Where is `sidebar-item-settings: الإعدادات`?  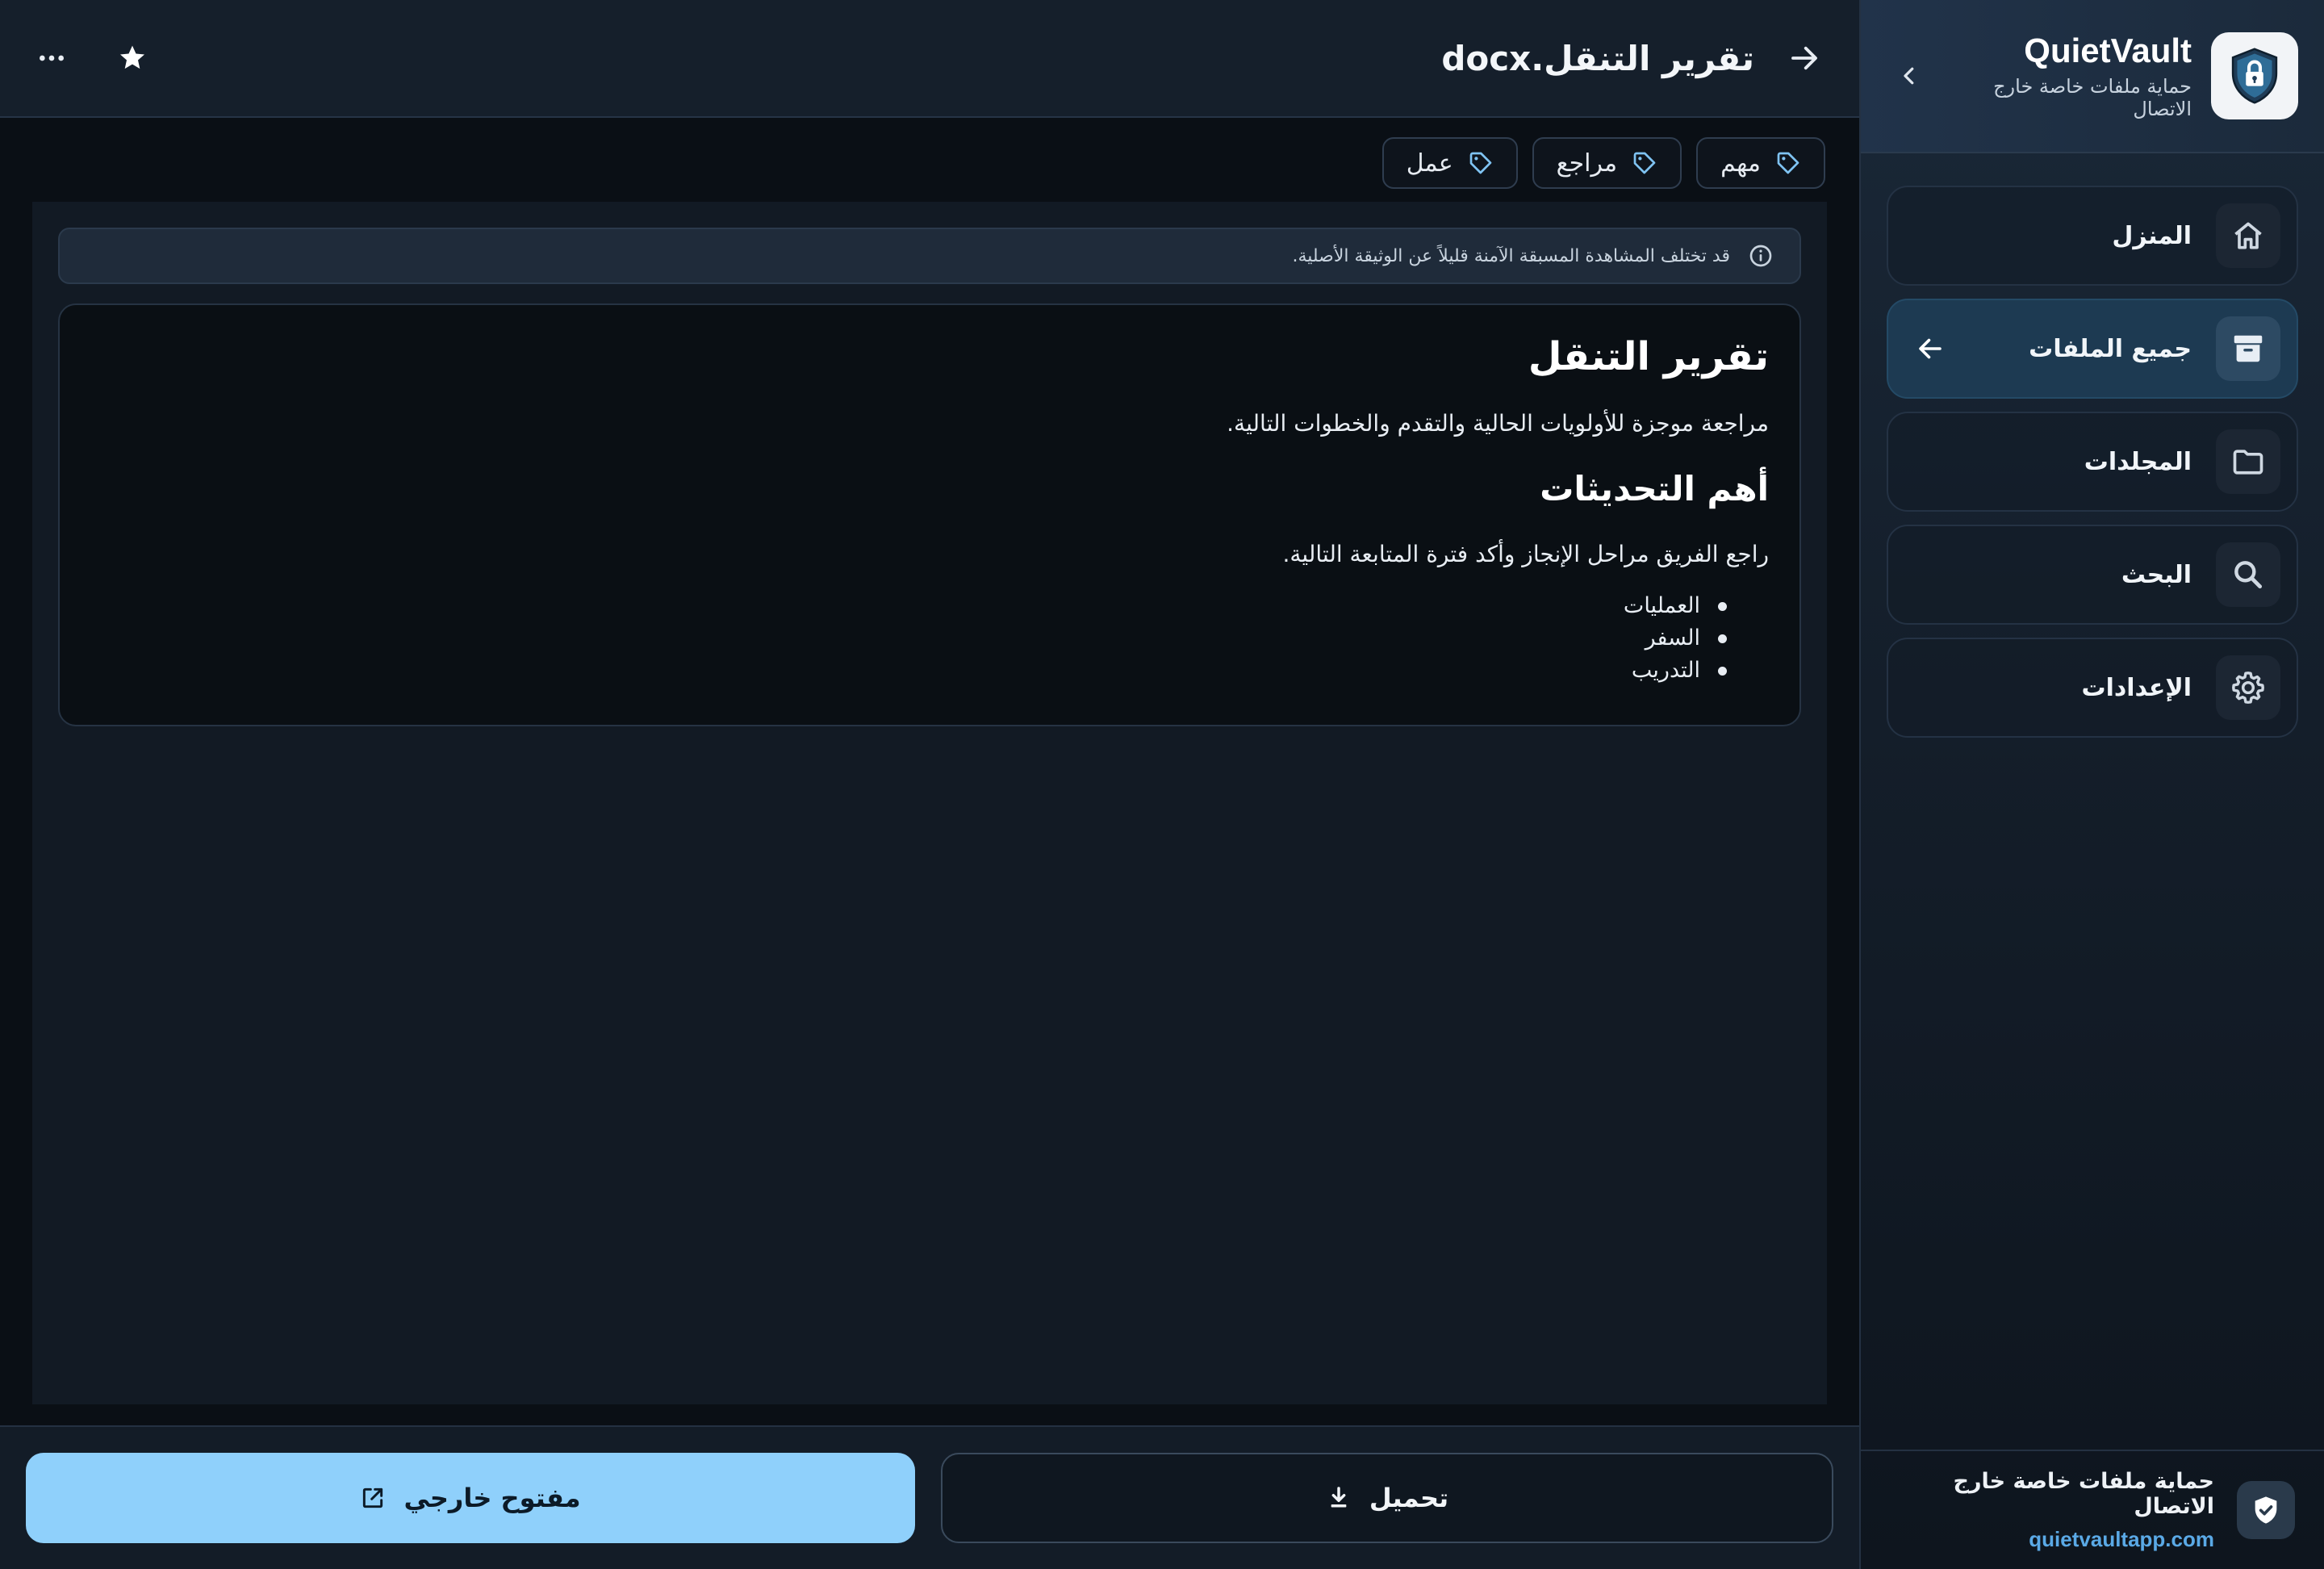 sidebar-item-settings: الإعدادات is located at coordinates (2092, 688).